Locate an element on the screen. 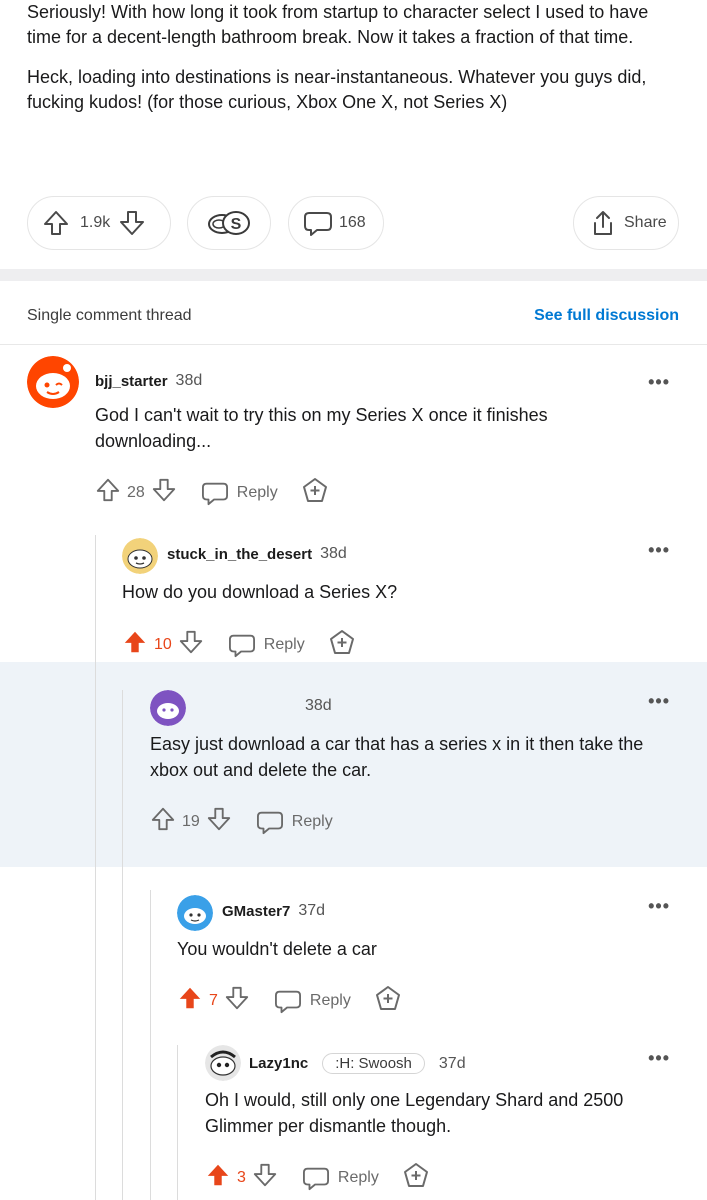  share-label: Share is located at coordinates (645, 222).